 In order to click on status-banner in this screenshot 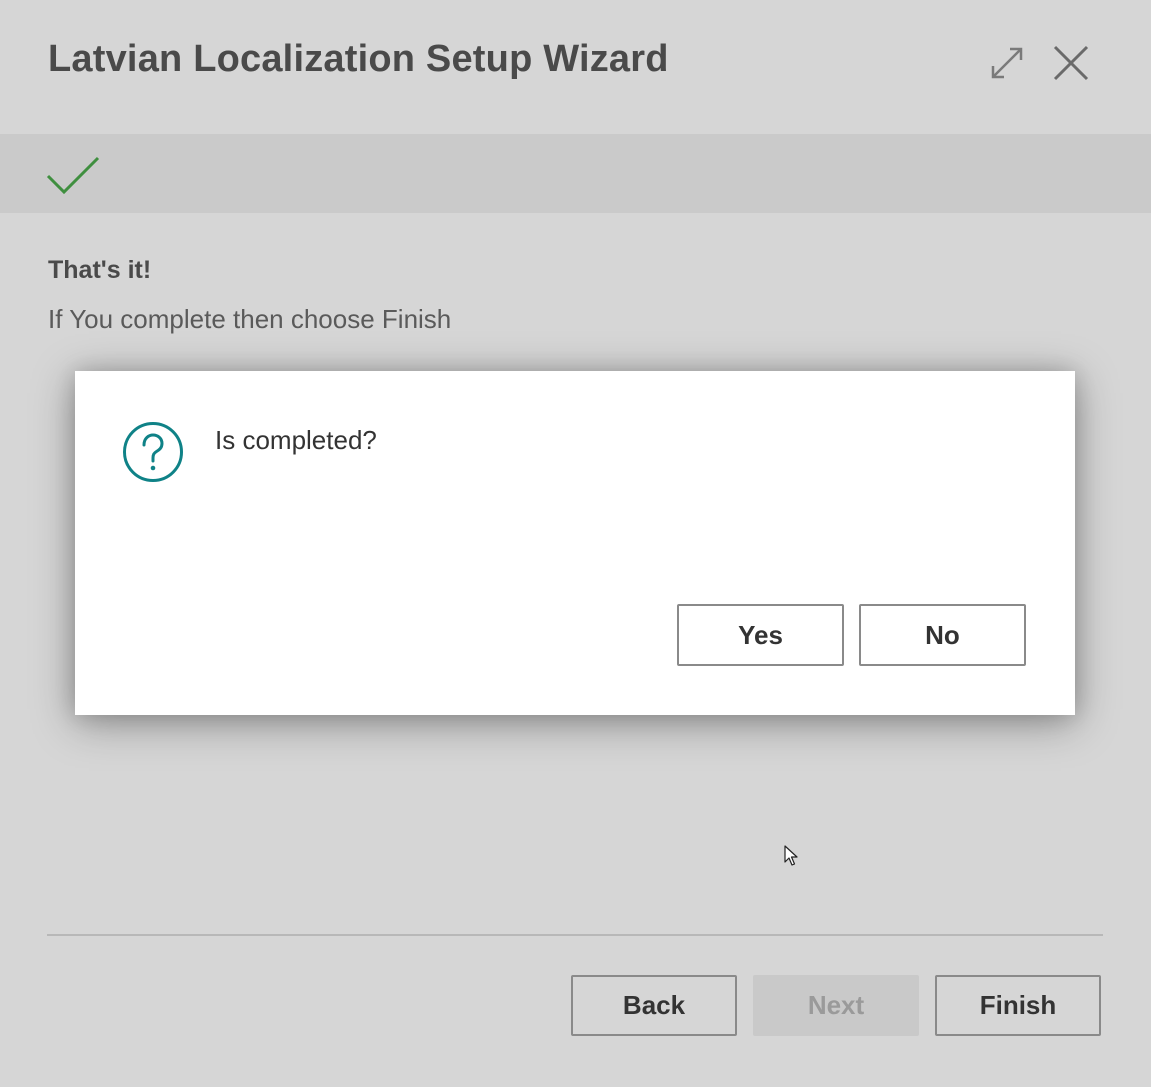, I will do `click(575, 173)`.